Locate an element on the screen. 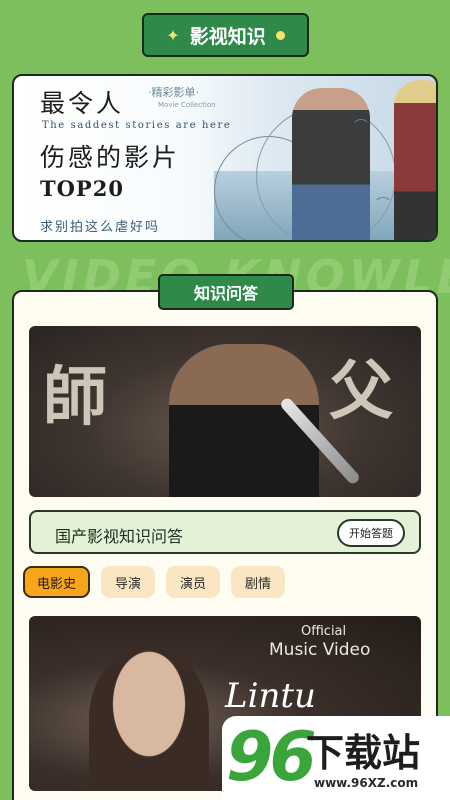 This screenshot has height=800, width=450. quiz-bar: 国产影视知识问答 开始答题 is located at coordinates (225, 532).